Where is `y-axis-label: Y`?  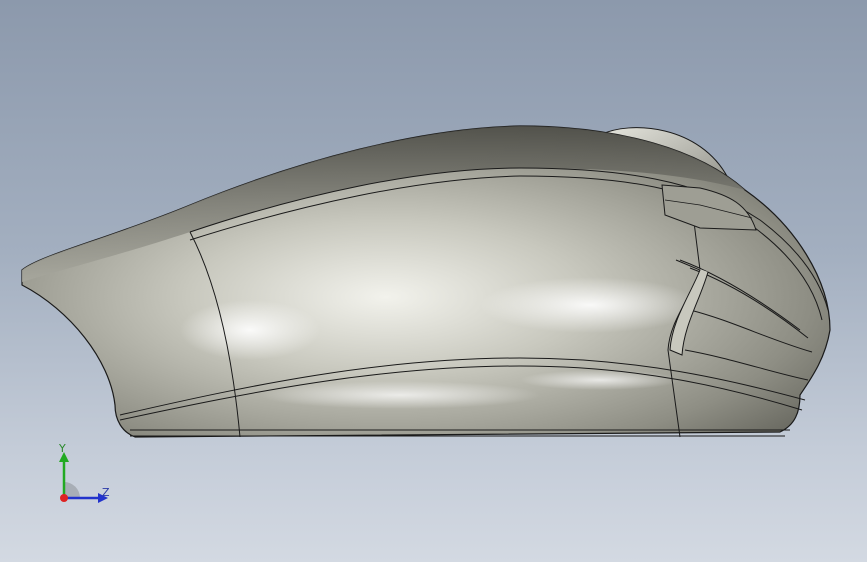 y-axis-label: Y is located at coordinates (62, 448).